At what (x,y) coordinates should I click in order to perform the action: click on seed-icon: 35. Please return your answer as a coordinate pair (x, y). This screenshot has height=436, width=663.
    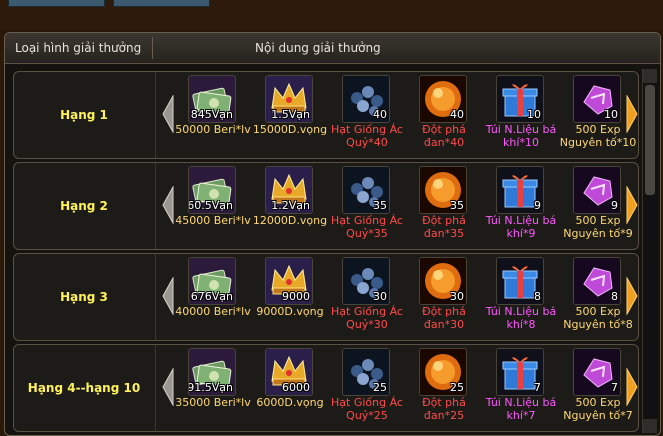
    Looking at the image, I should click on (366, 190).